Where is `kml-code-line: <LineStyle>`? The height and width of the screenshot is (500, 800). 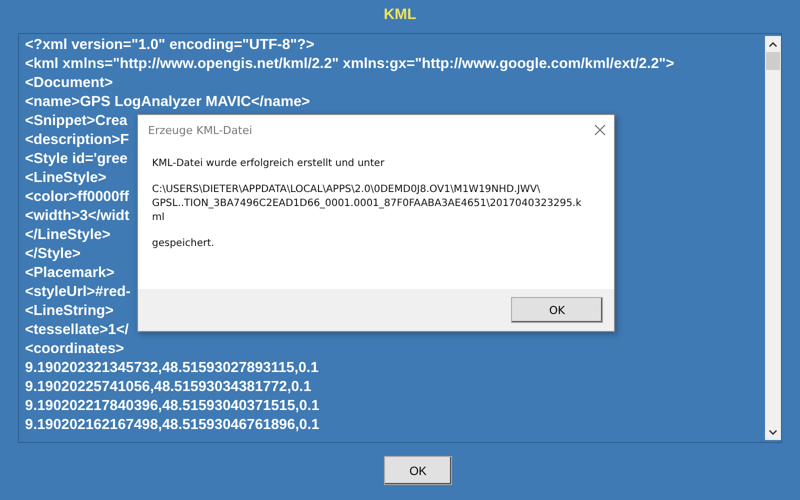
kml-code-line: <LineStyle> is located at coordinates (65, 178).